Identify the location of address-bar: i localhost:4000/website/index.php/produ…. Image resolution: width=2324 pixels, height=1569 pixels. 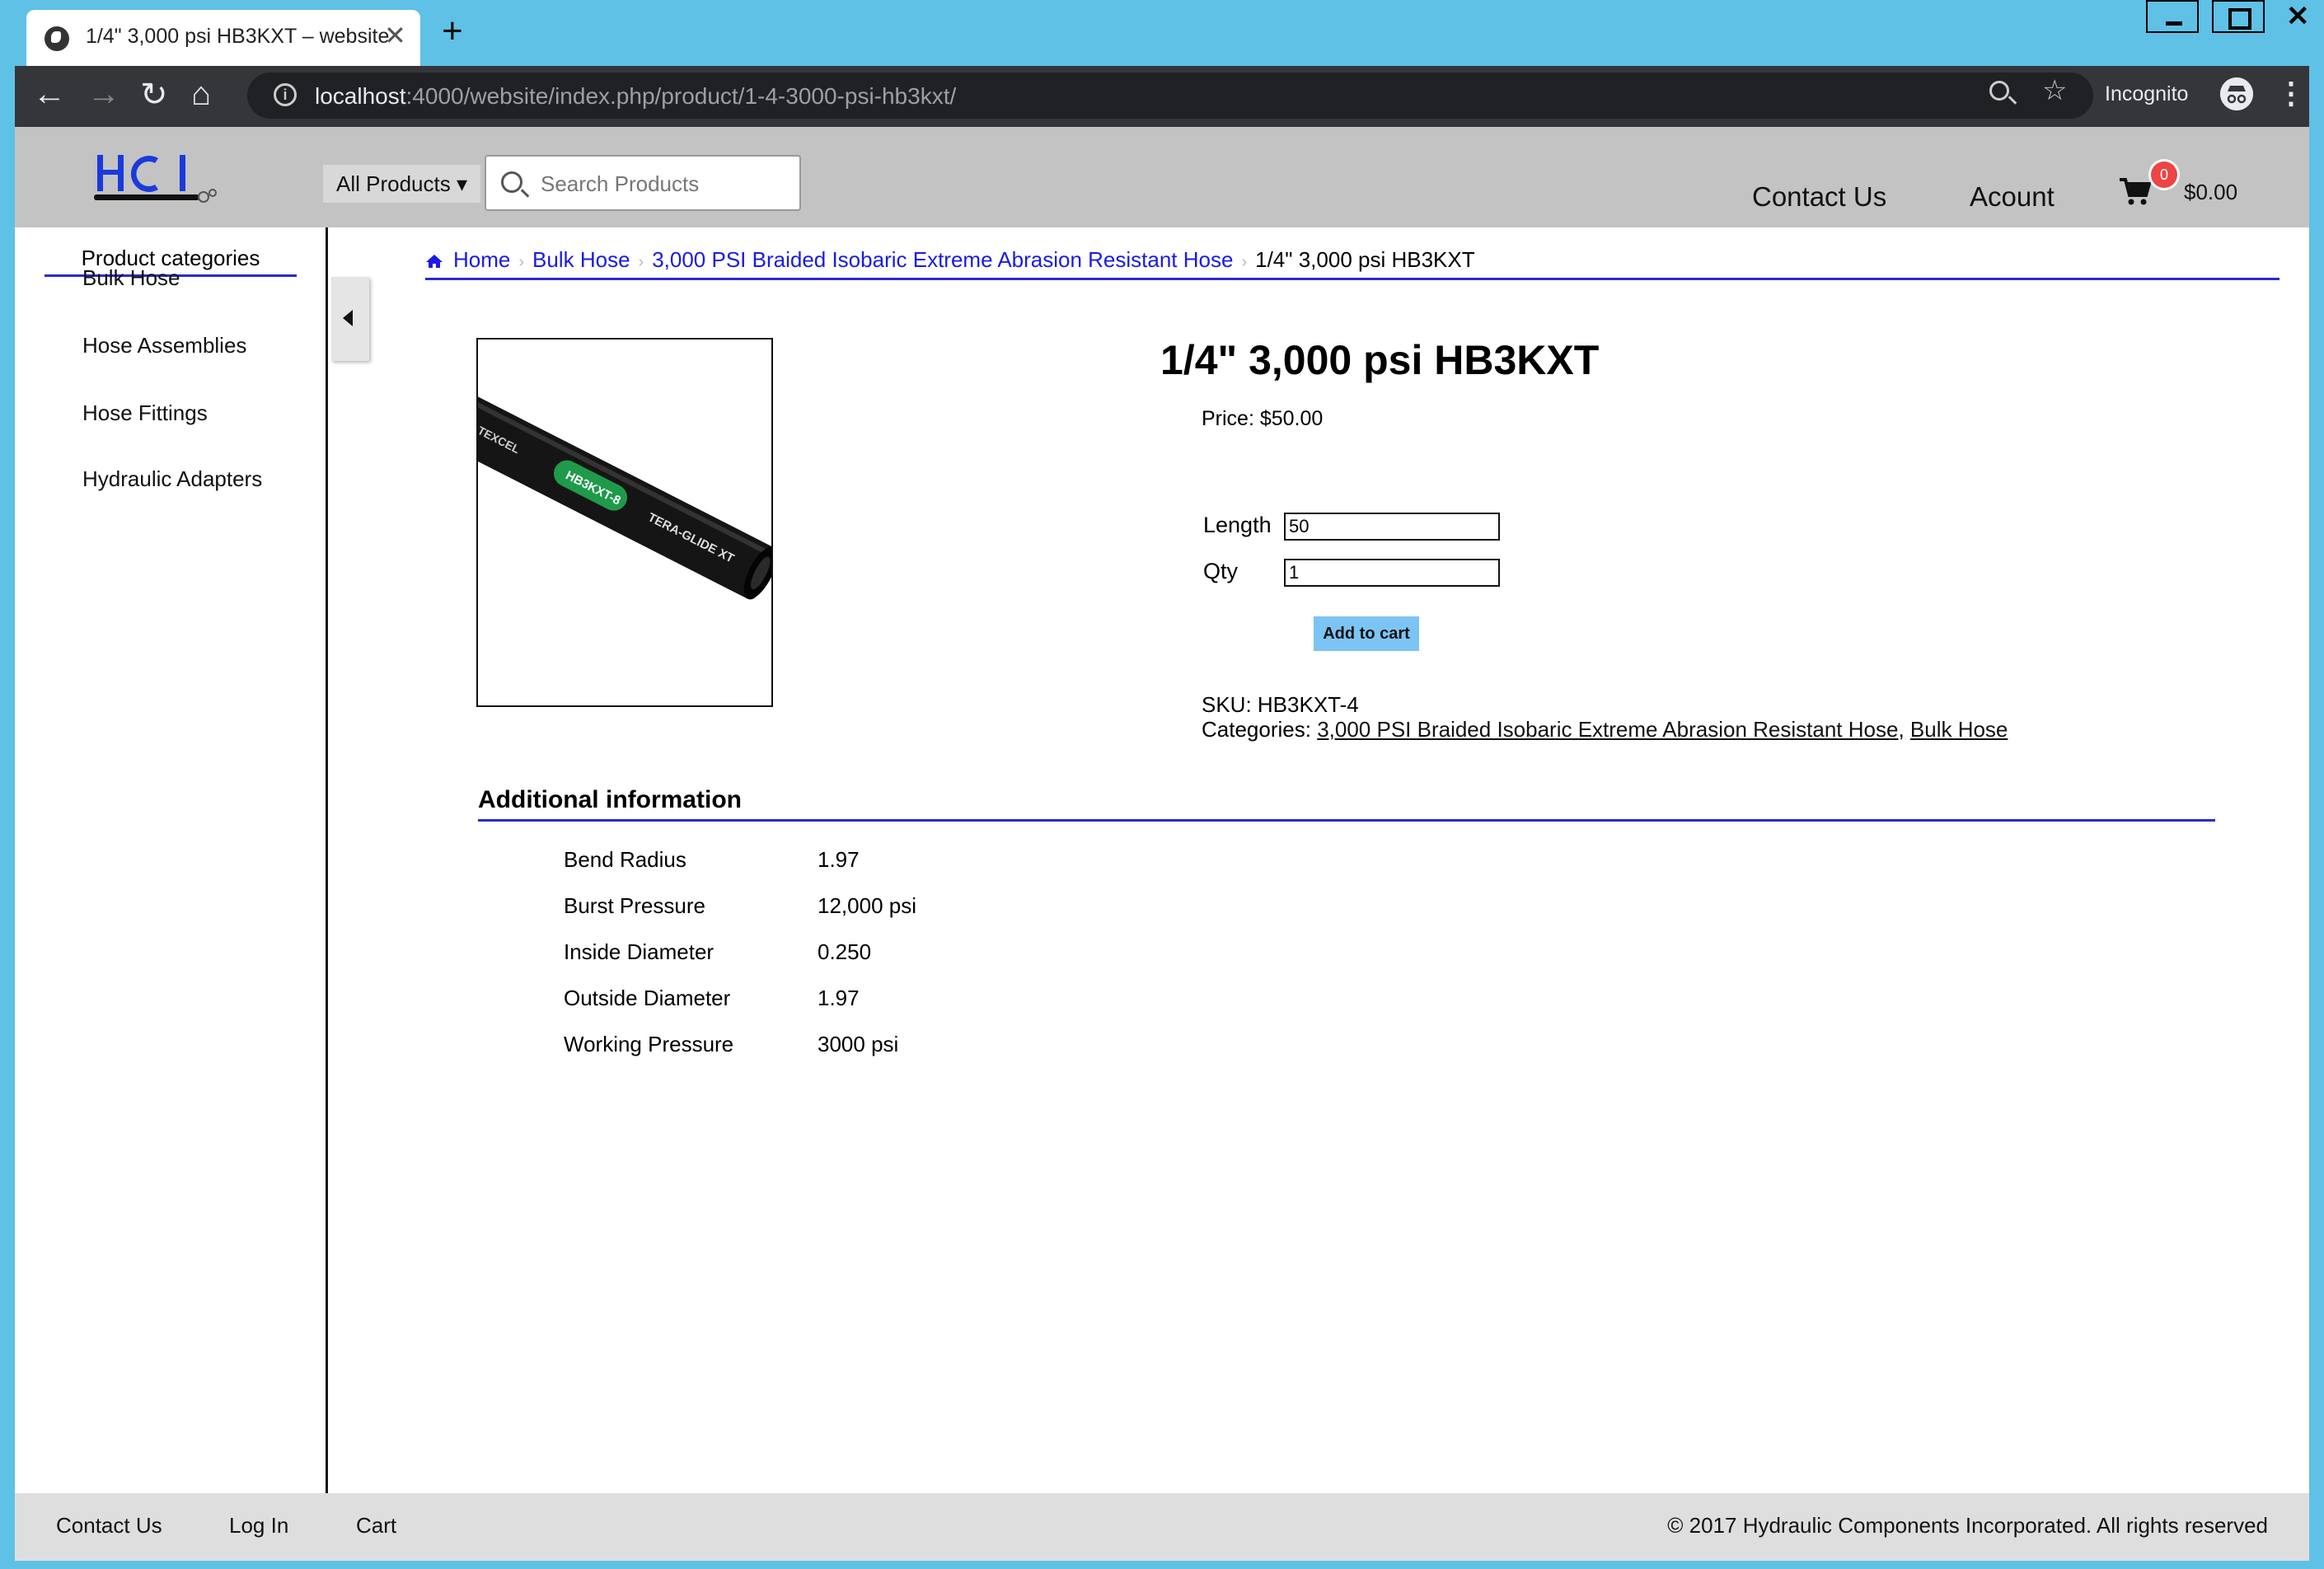
(1170, 96).